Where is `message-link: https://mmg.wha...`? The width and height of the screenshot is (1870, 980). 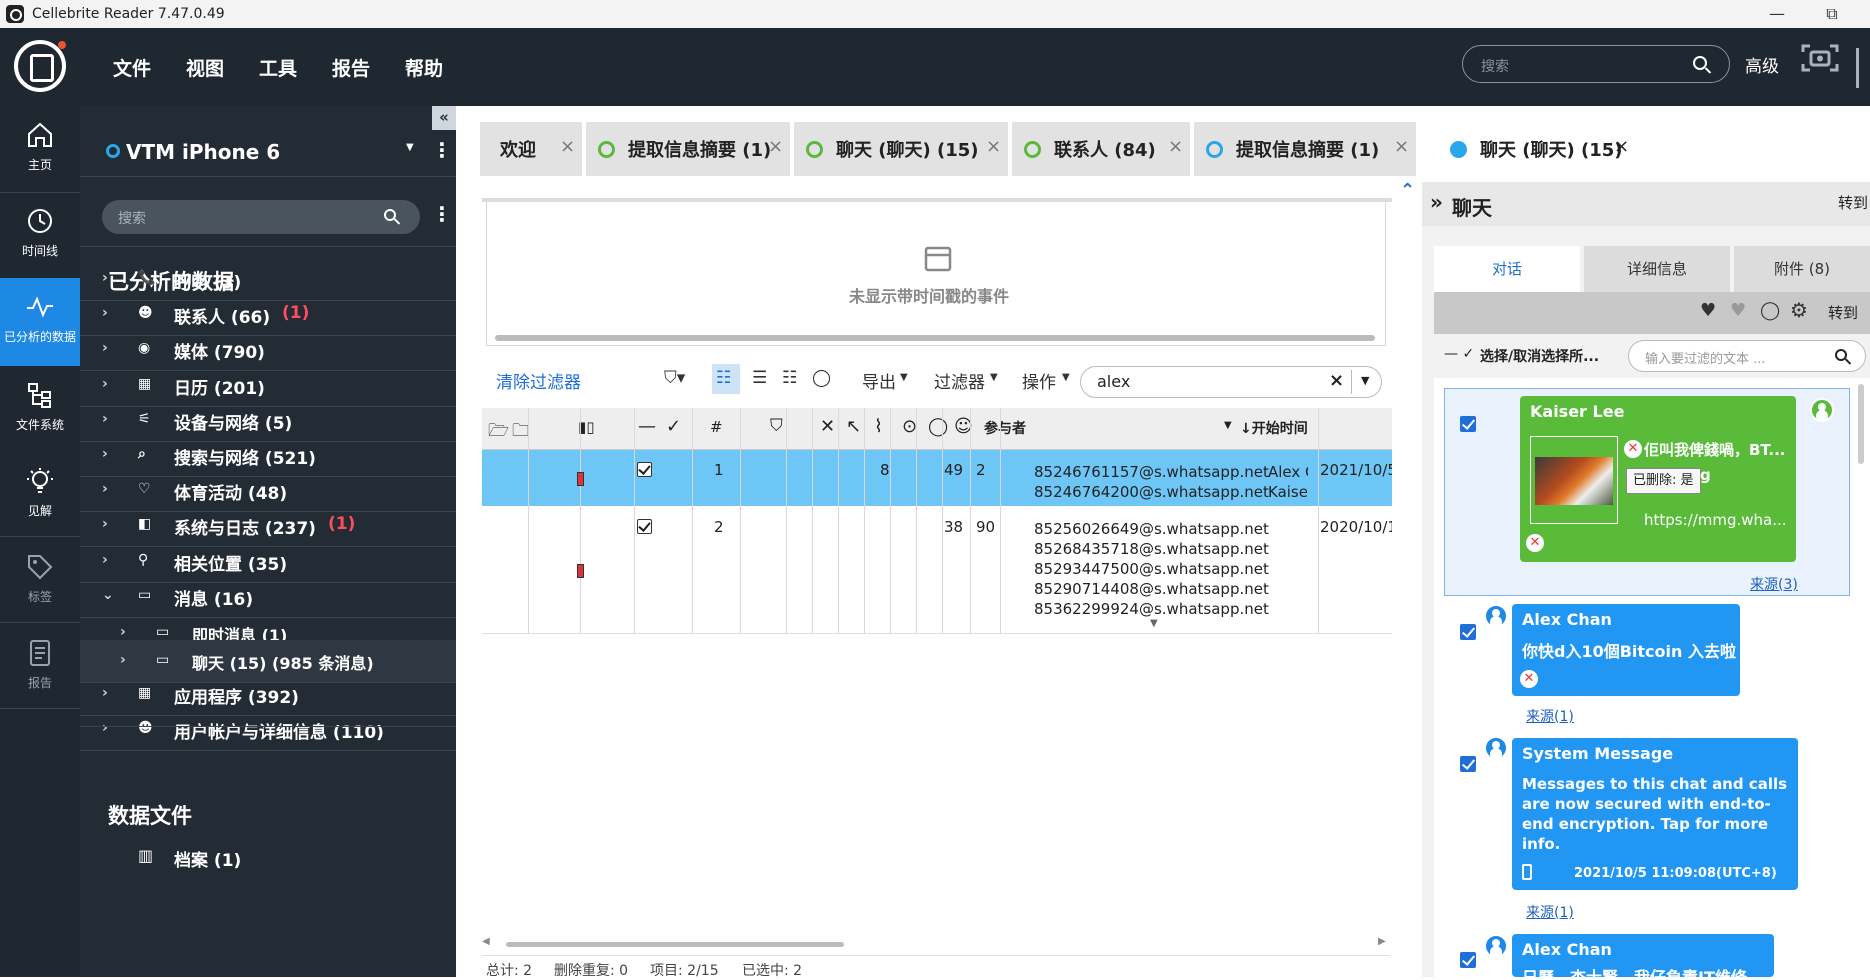
message-link: https://mmg.wha... is located at coordinates (1715, 520).